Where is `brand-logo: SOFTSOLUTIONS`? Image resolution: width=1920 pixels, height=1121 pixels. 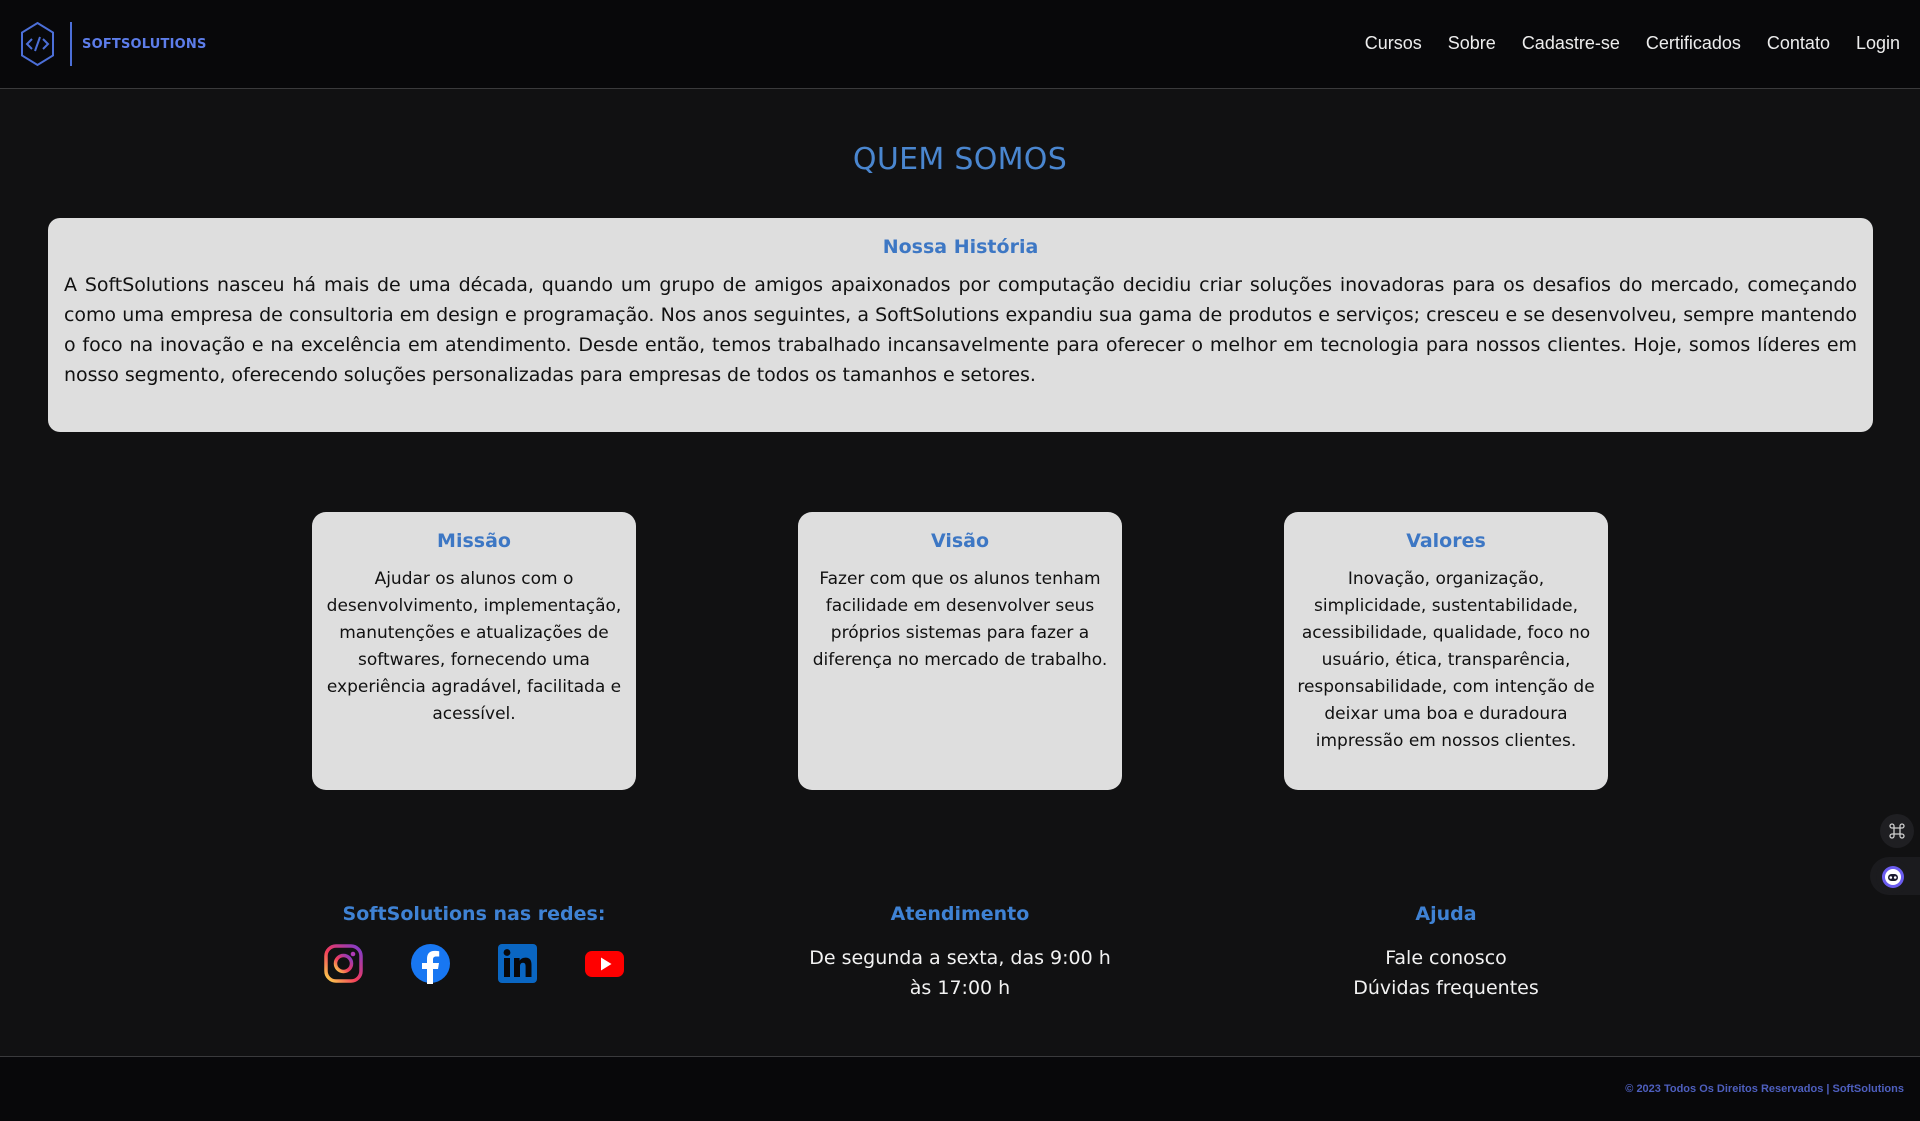
brand-logo: SOFTSOLUTIONS is located at coordinates (113, 44).